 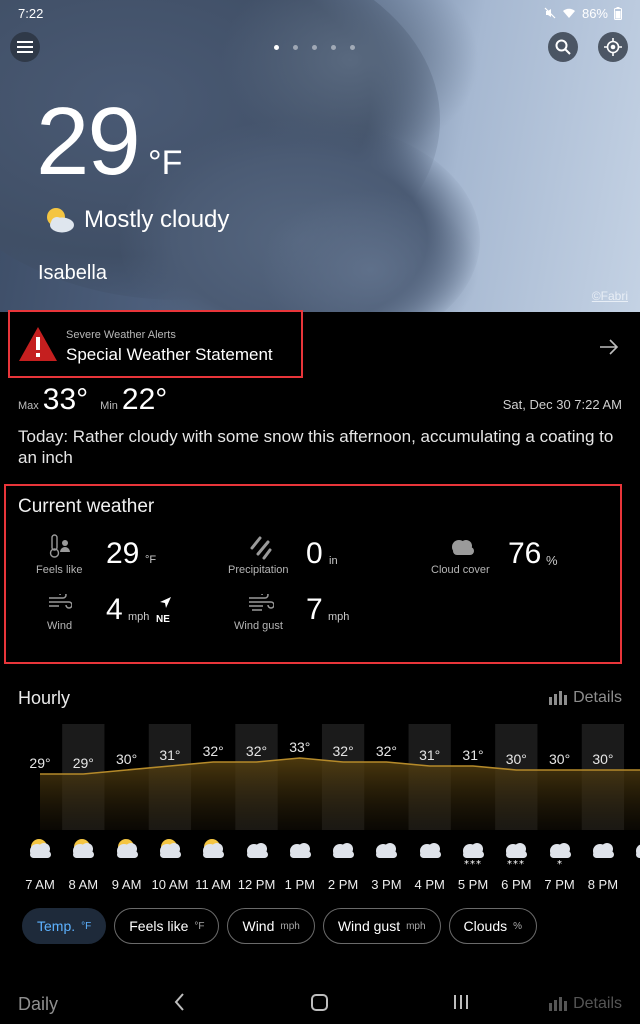 I want to click on feels-like-value: 29, so click(x=123, y=553).